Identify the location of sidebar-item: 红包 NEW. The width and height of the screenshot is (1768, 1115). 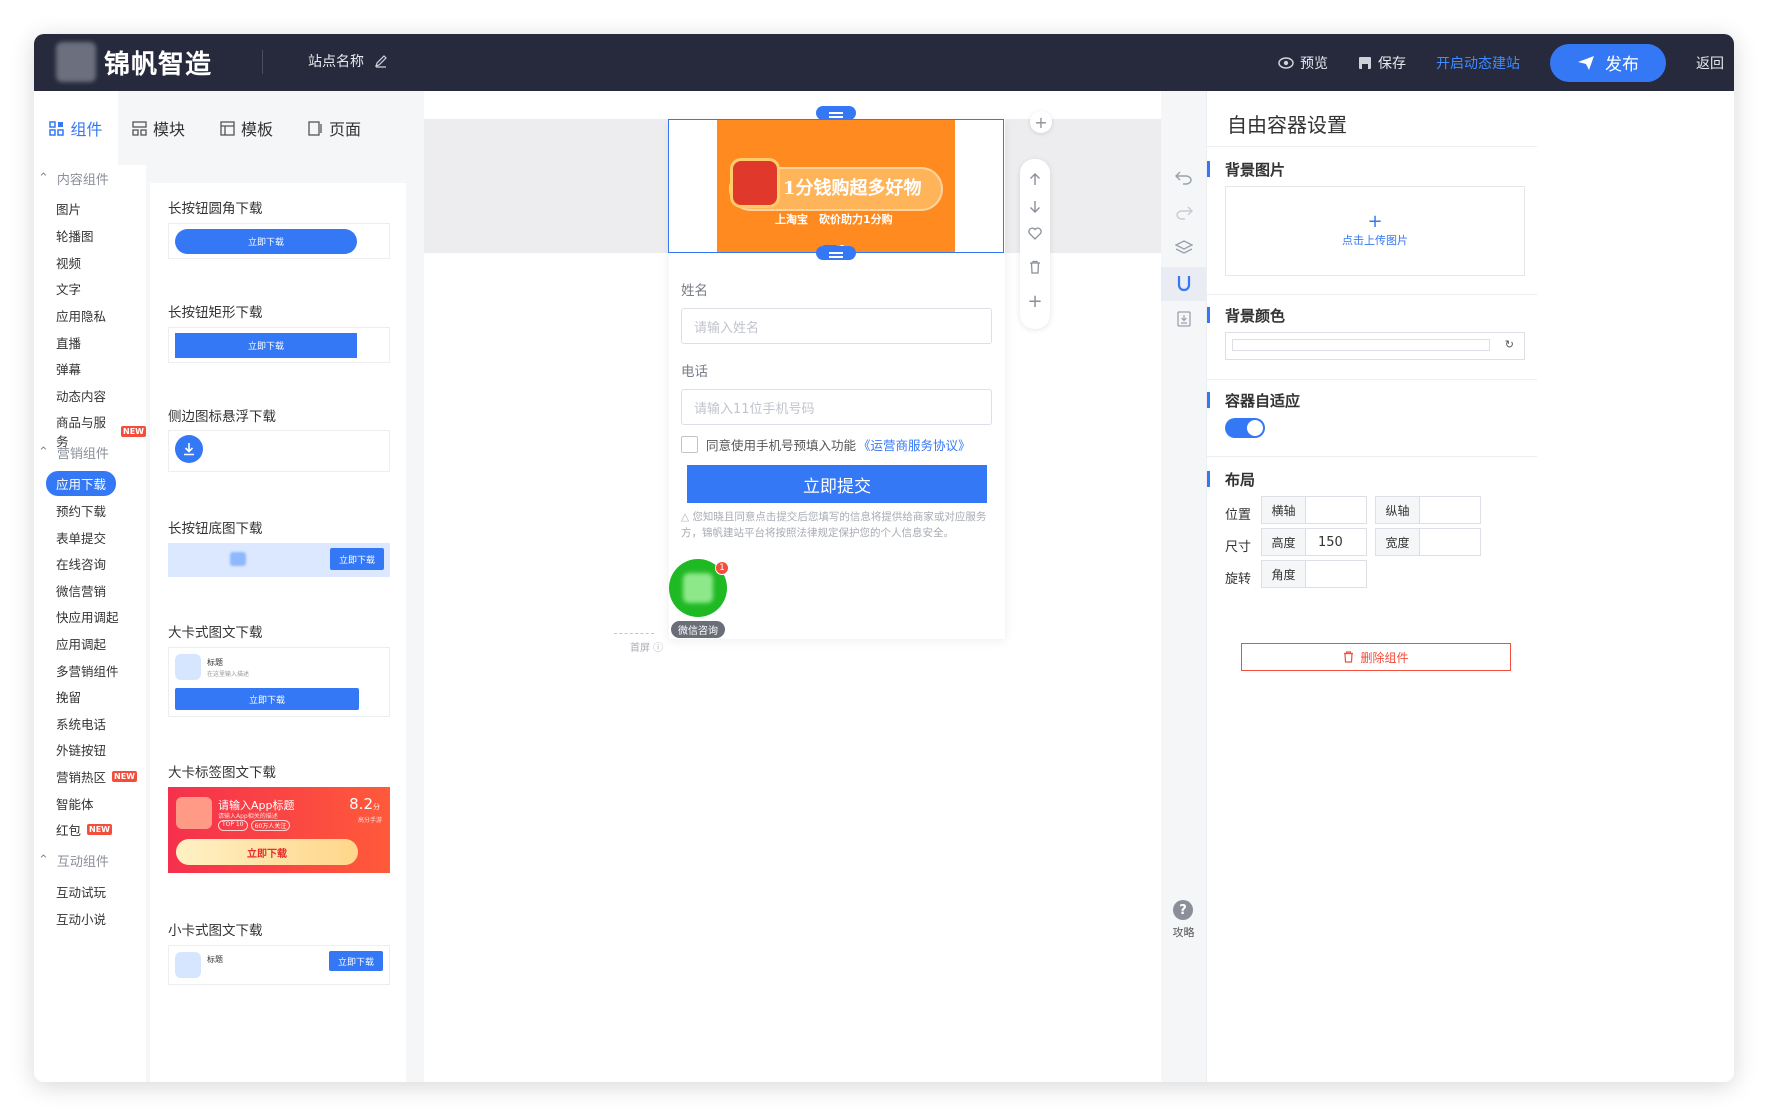
(84, 829).